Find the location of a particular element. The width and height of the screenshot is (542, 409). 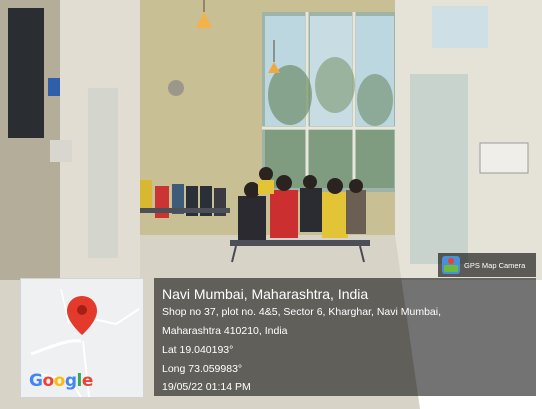

address-line-2: Maharashtra 410210, India is located at coordinates (225, 331).